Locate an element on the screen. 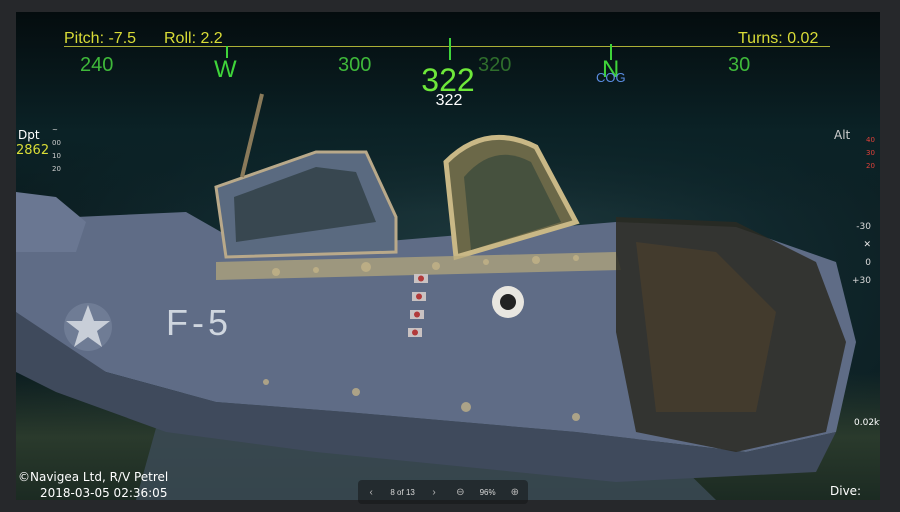  depth-label: Dpt is located at coordinates (29, 135).